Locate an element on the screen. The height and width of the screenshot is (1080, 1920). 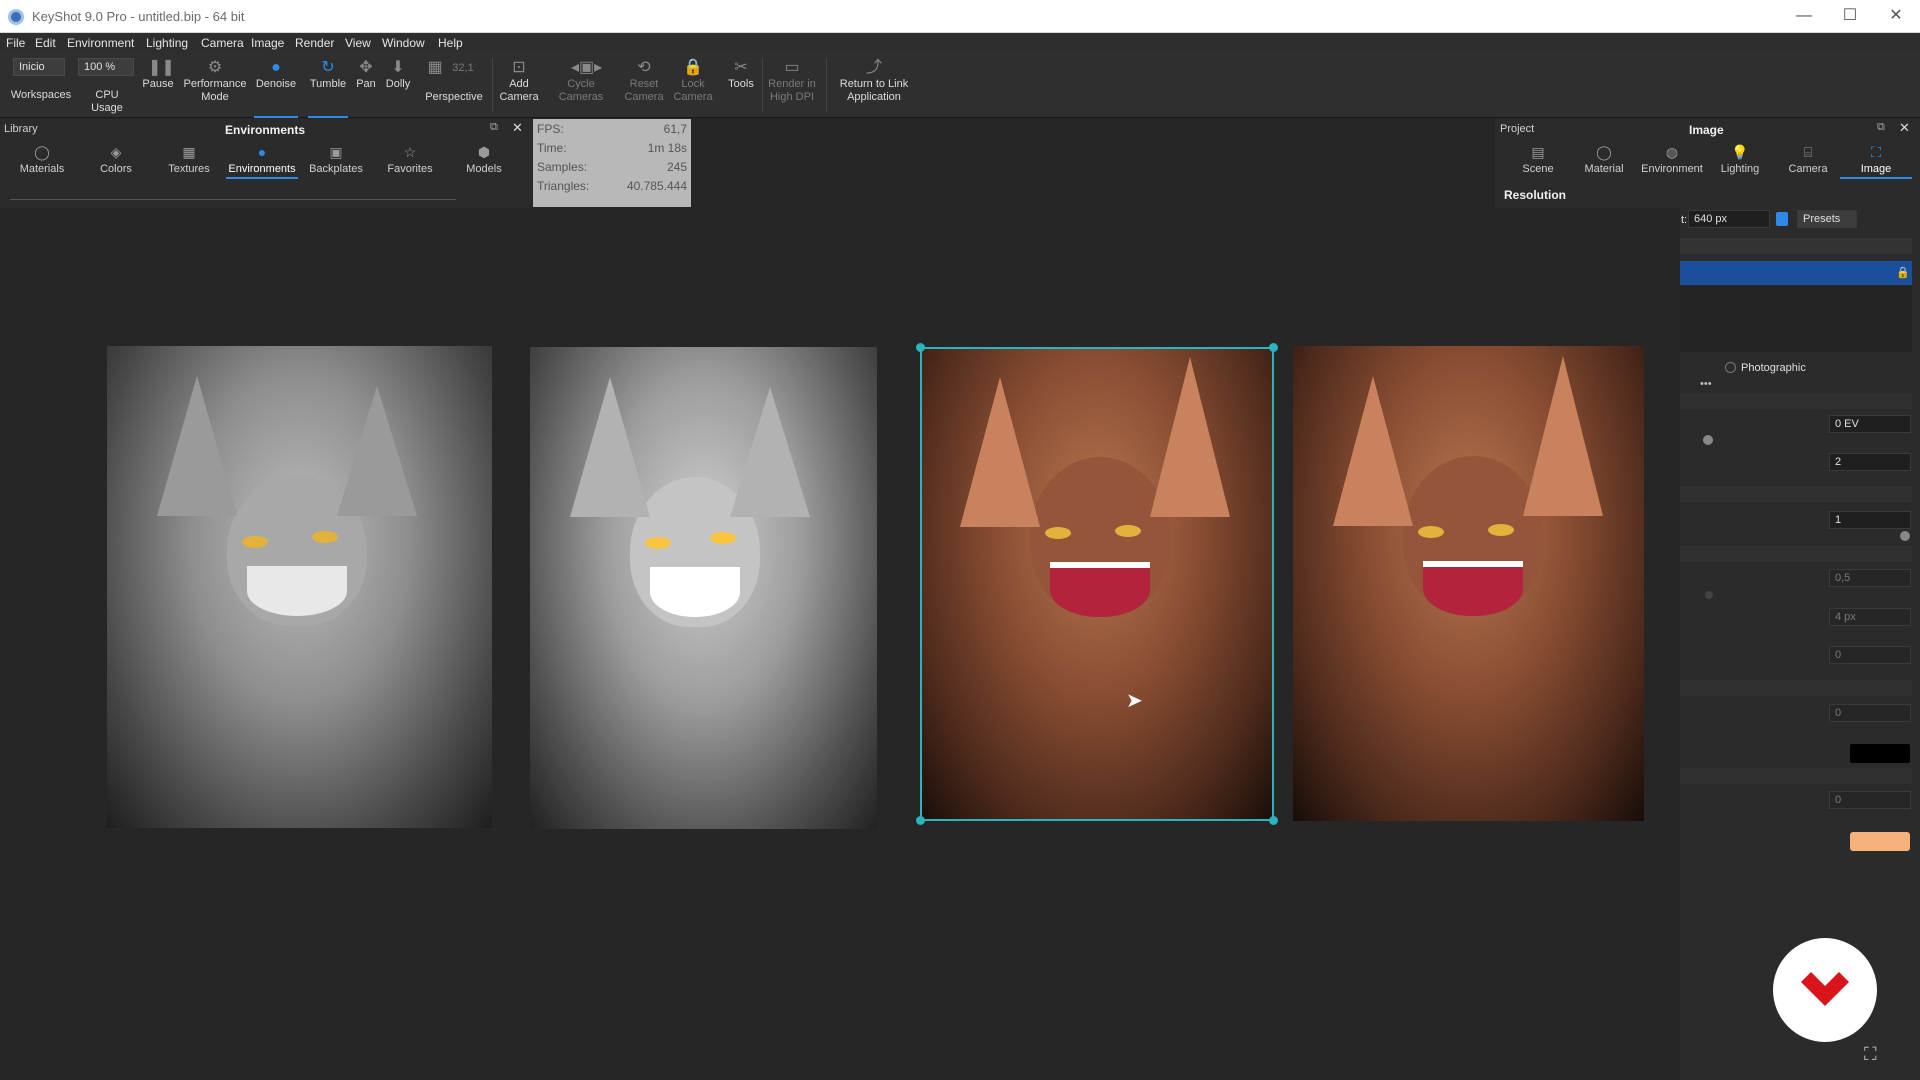
tools-button: ✂ Tools is located at coordinates (741, 85).